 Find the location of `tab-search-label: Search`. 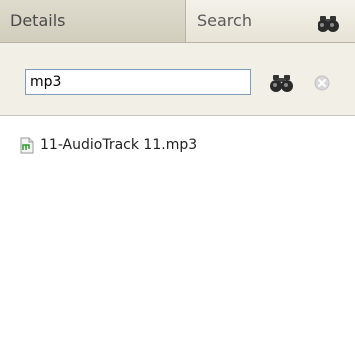

tab-search-label: Search is located at coordinates (224, 20).